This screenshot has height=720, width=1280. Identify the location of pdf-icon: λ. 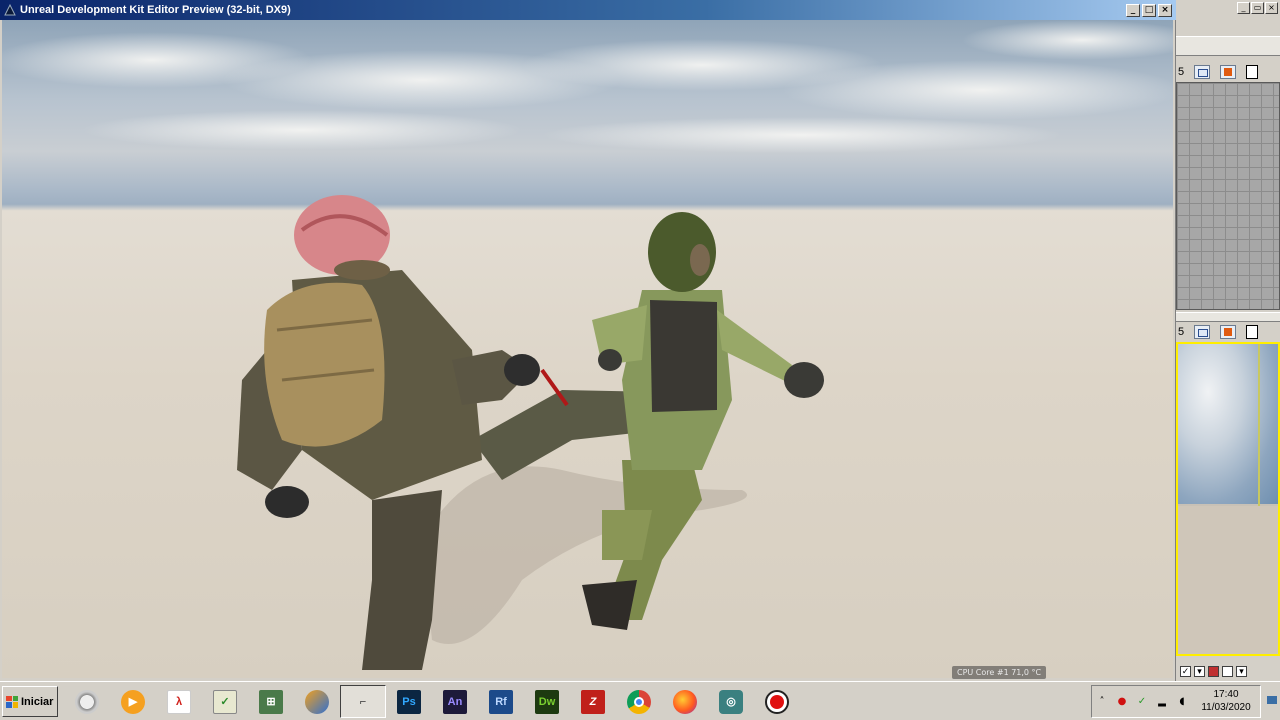
(179, 701).